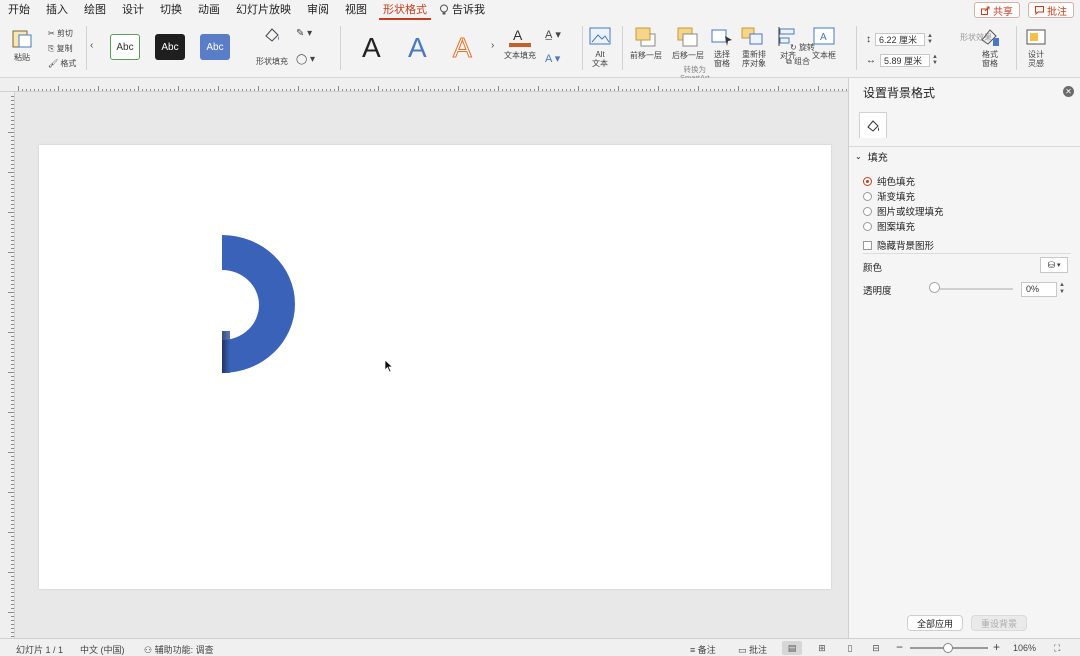 This screenshot has width=1080, height=656. Describe the element at coordinates (22, 44) in the screenshot. I see `paste-button: 粘贴` at that location.